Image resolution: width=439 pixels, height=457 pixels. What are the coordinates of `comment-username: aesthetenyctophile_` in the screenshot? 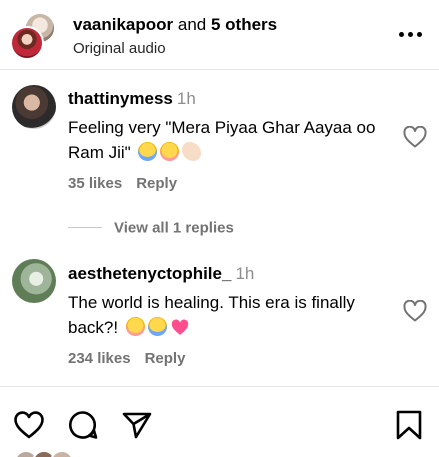 It's located at (149, 273).